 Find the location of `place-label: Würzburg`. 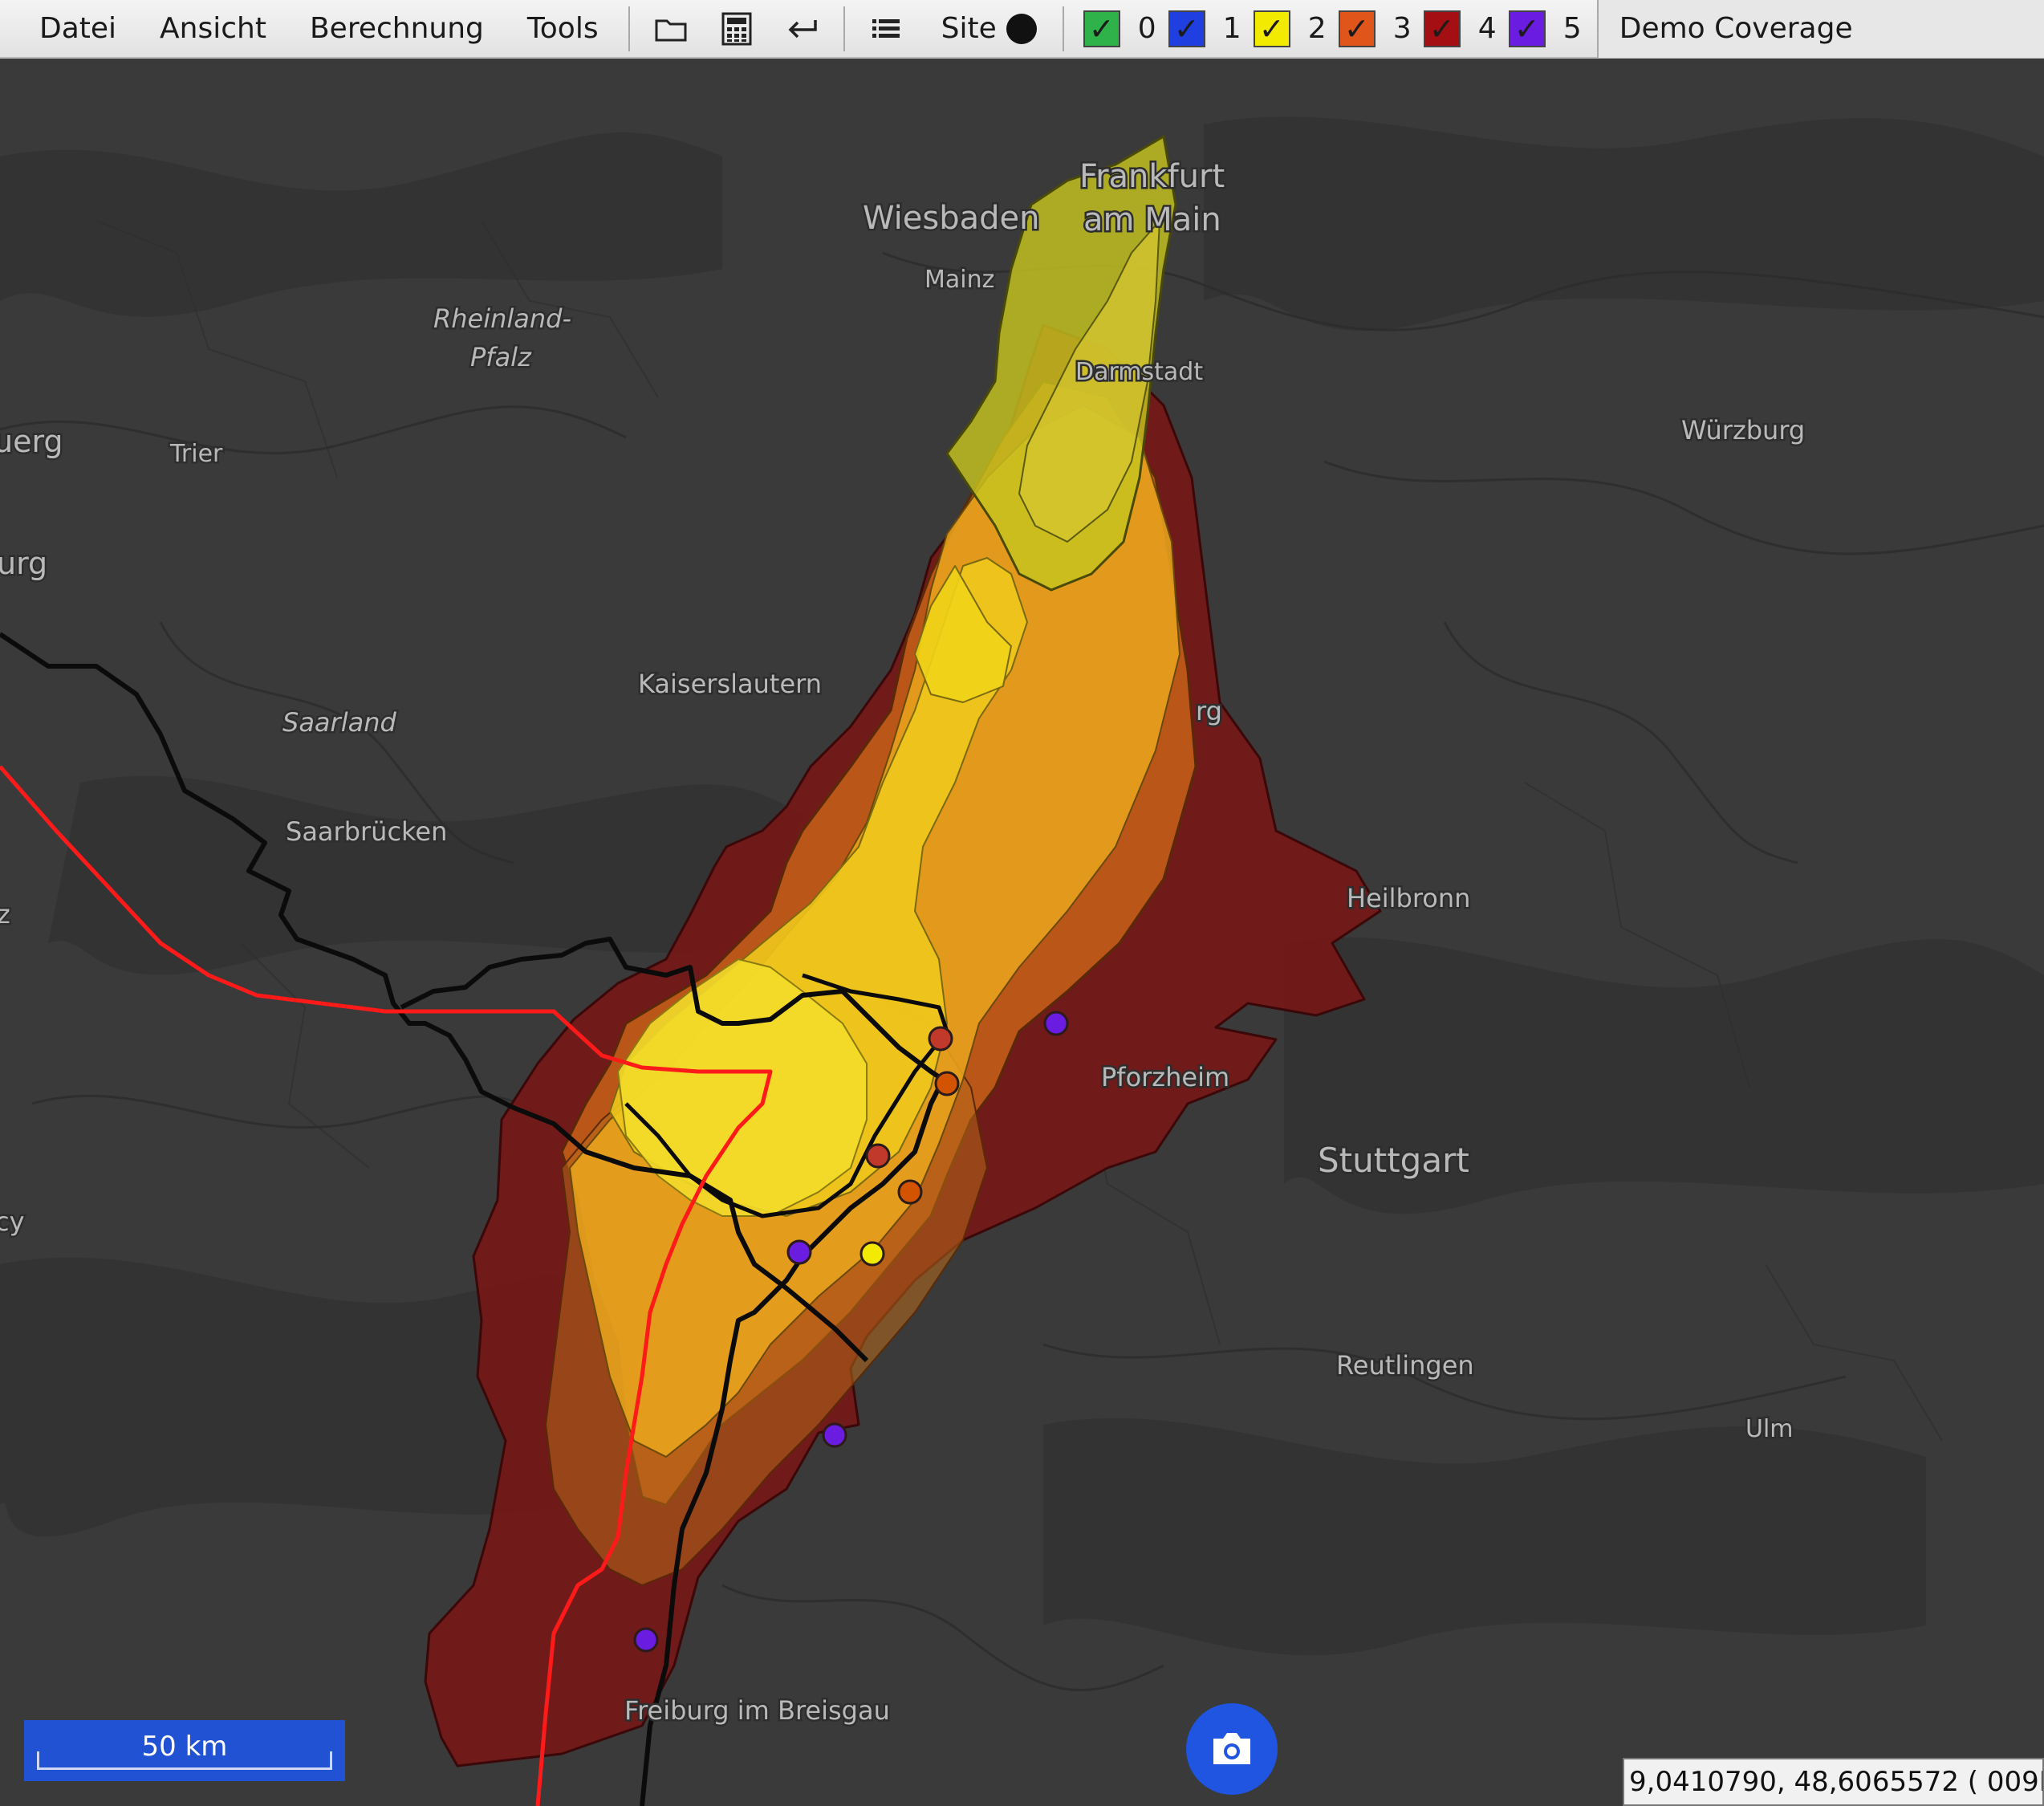

place-label: Würzburg is located at coordinates (1743, 430).